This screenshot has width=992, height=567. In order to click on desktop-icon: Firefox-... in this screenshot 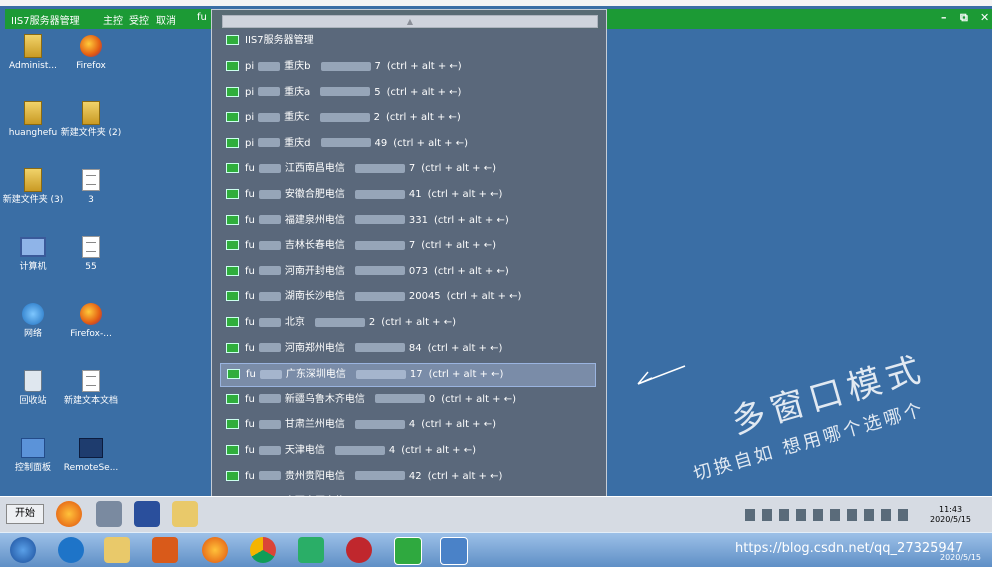, I will do `click(91, 320)`.